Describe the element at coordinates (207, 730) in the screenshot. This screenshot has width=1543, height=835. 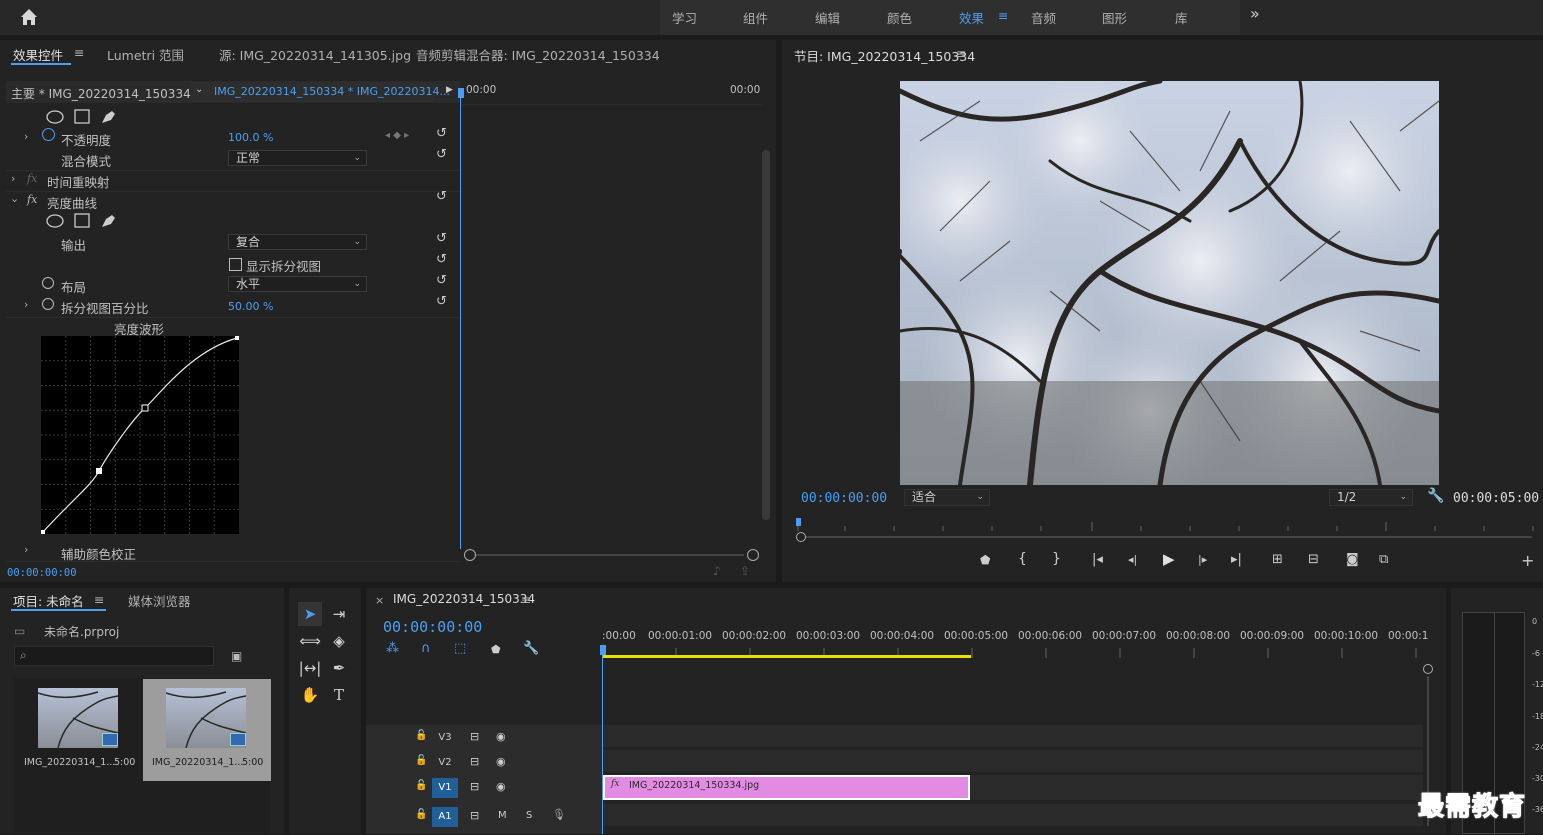
I see `project-item-selected: IMG_20220314_1... 5:00` at that location.